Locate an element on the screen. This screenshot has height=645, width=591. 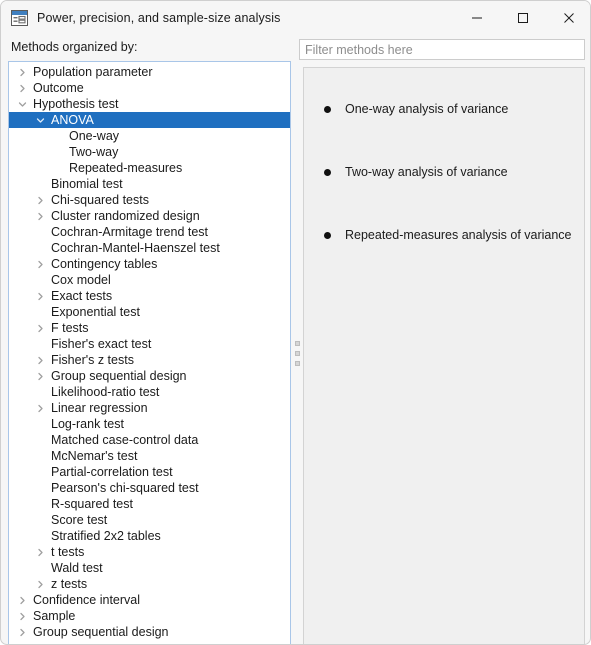
tree-item-label: F tests is located at coordinates (70, 328).